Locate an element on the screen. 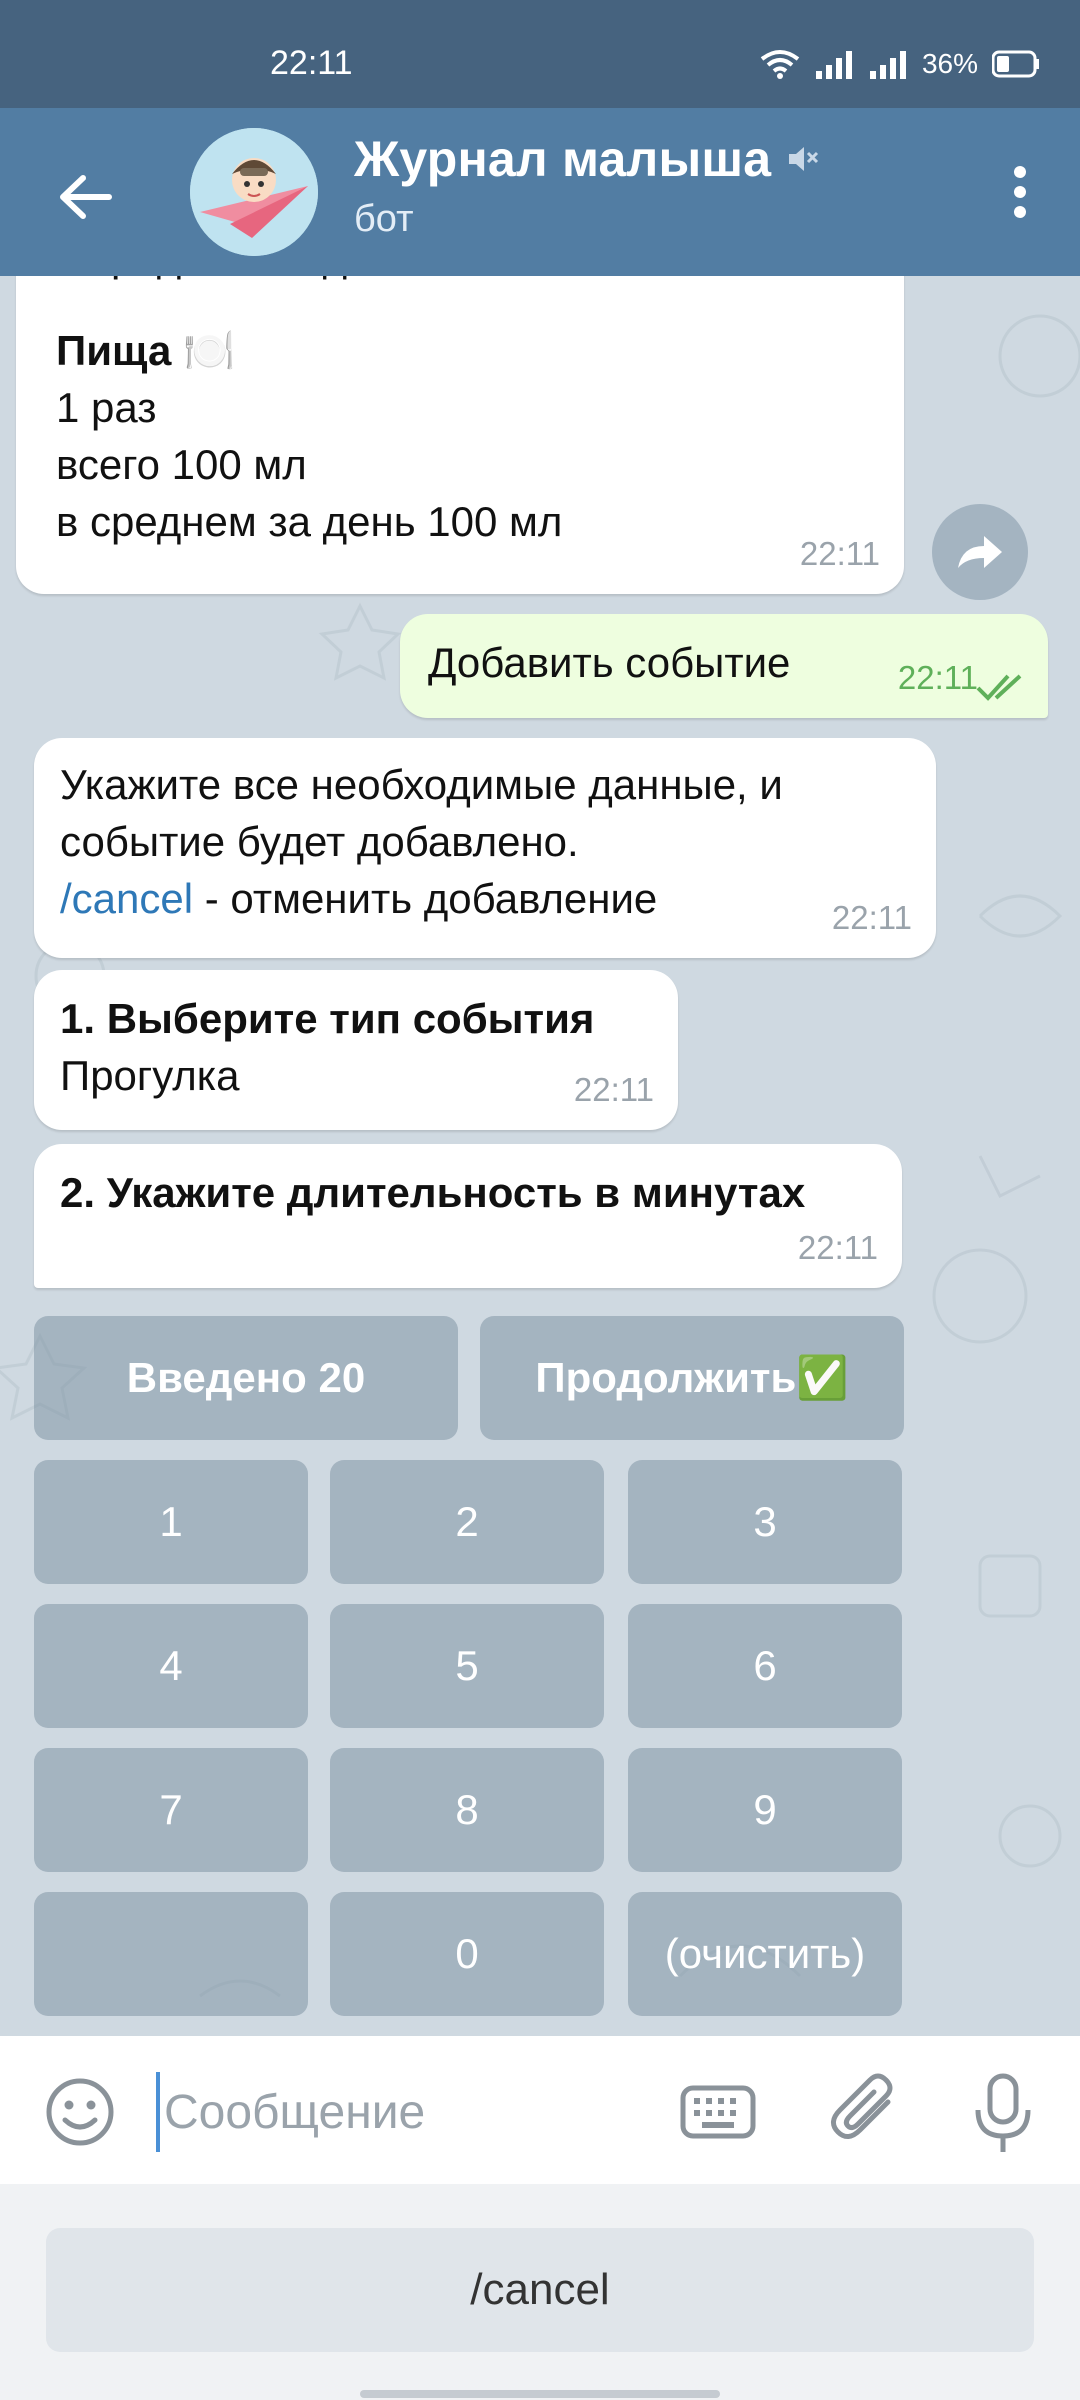 This screenshot has width=1080, height=2400. key-1: 1 is located at coordinates (171, 1522).